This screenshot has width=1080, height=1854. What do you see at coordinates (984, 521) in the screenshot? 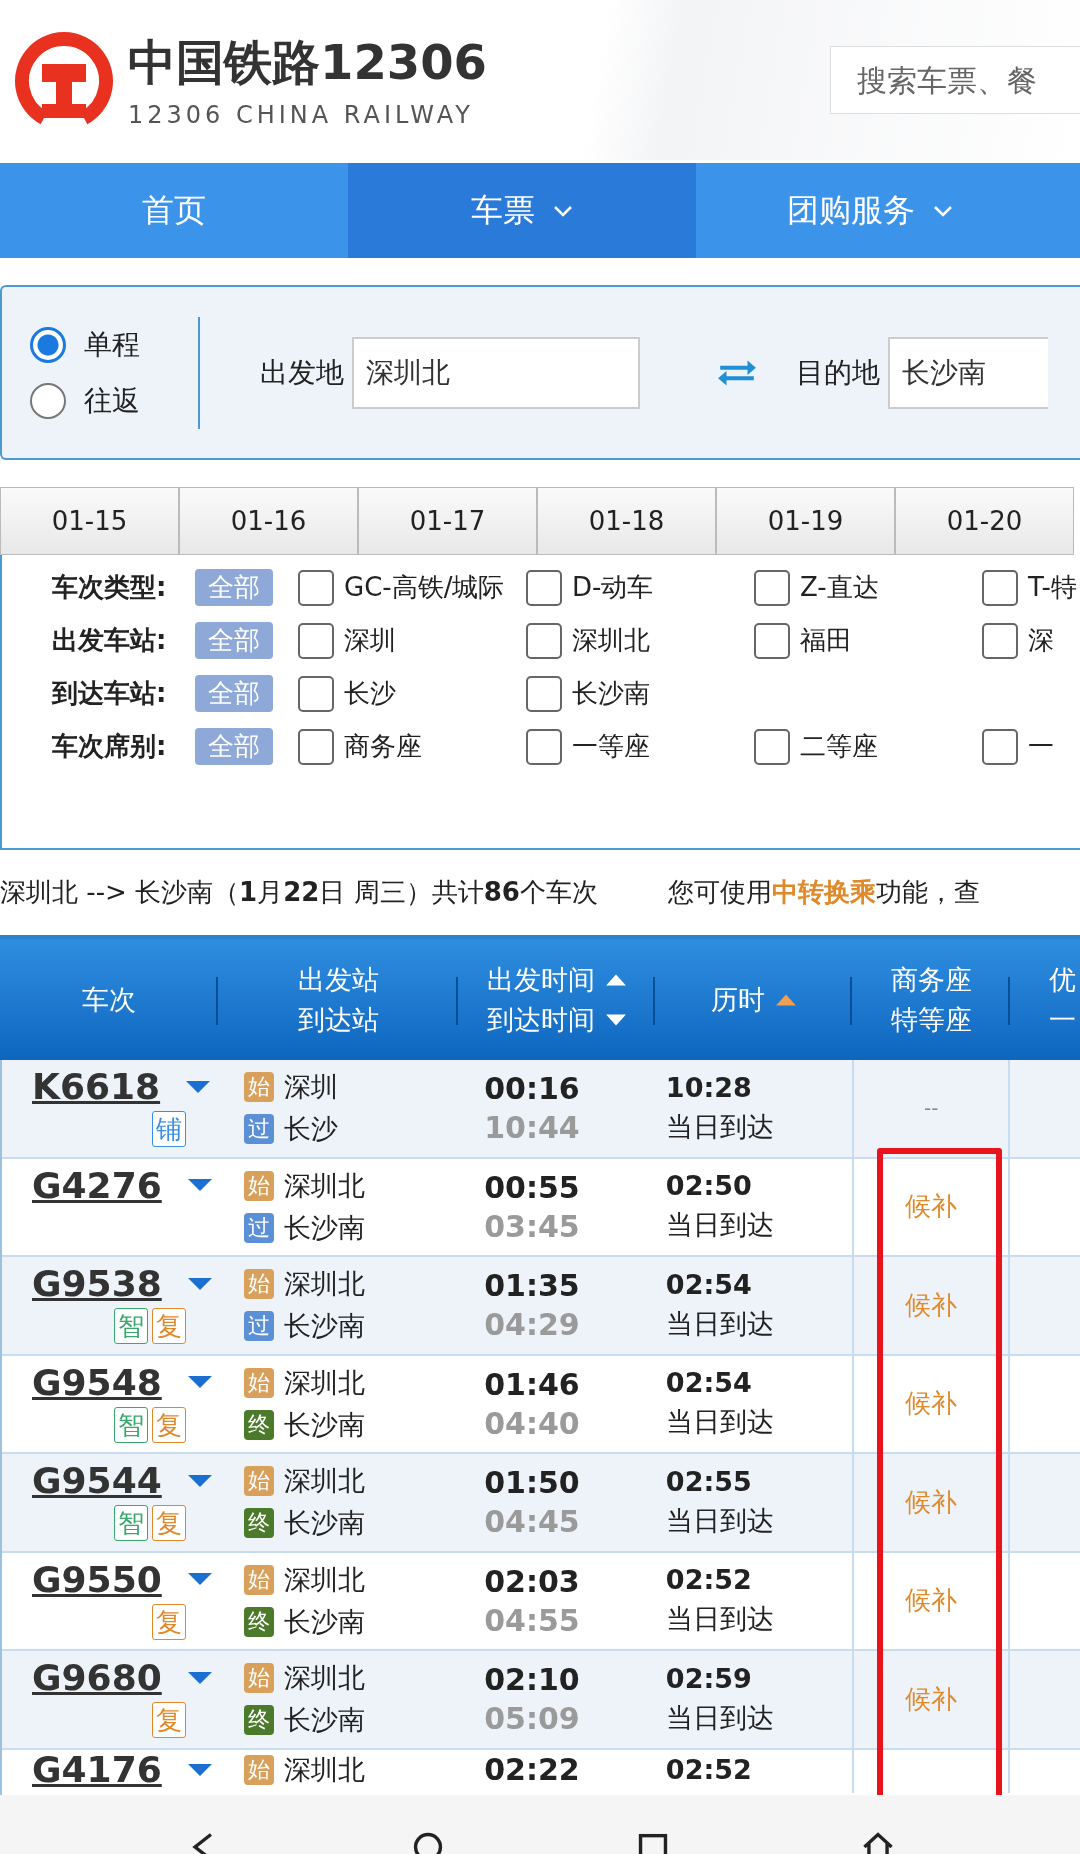
I see `date-tab: 01-20` at bounding box center [984, 521].